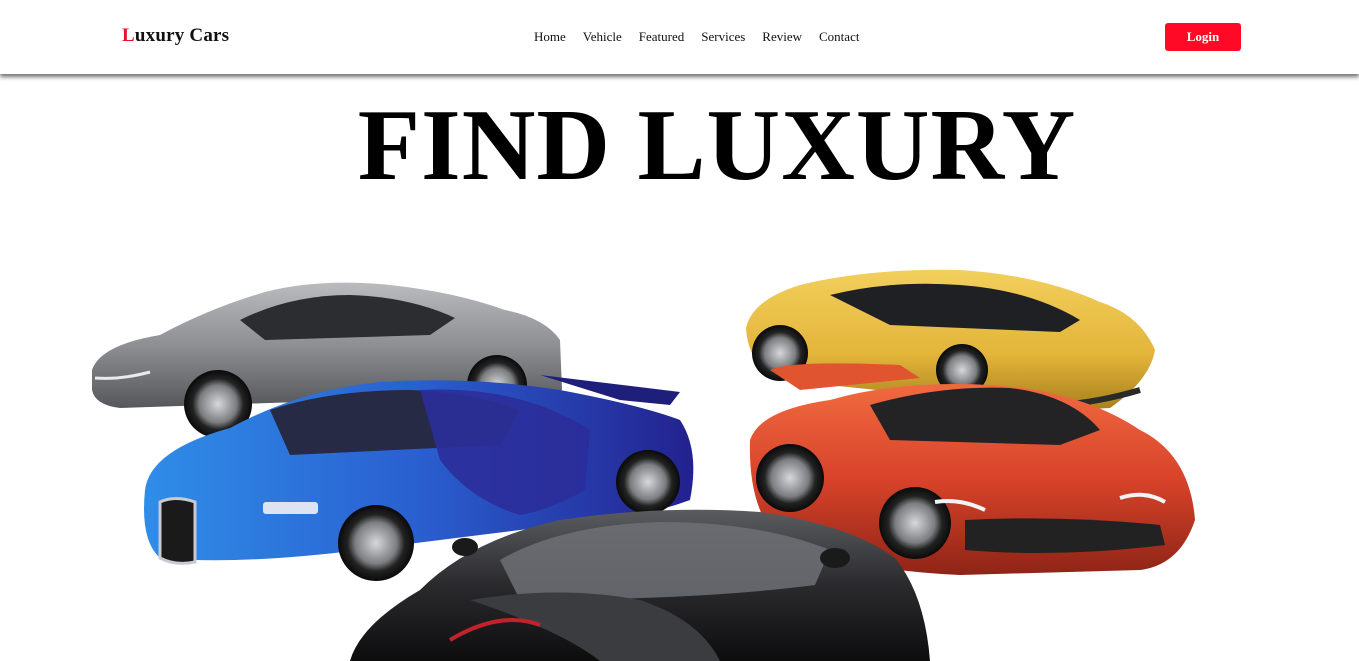  Describe the element at coordinates (602, 37) in the screenshot. I see `nav-vehicle: Vehicle` at that location.